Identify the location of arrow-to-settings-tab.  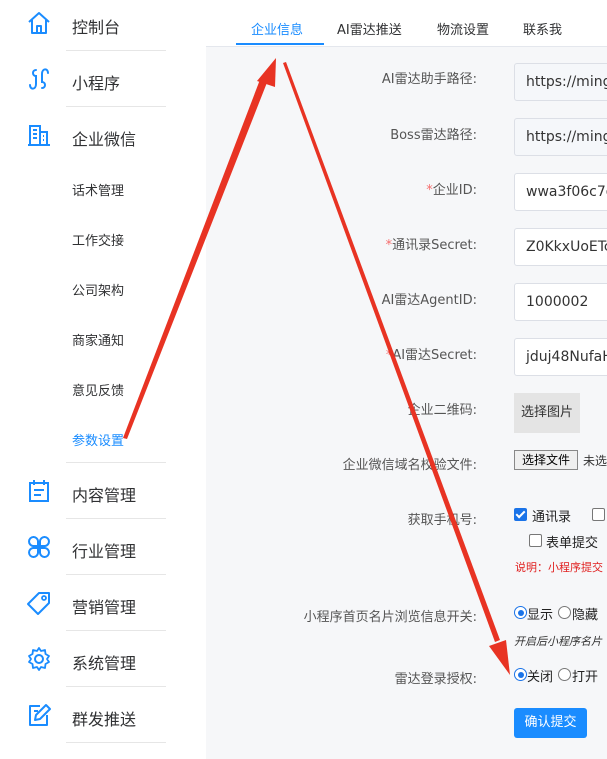
(199, 248).